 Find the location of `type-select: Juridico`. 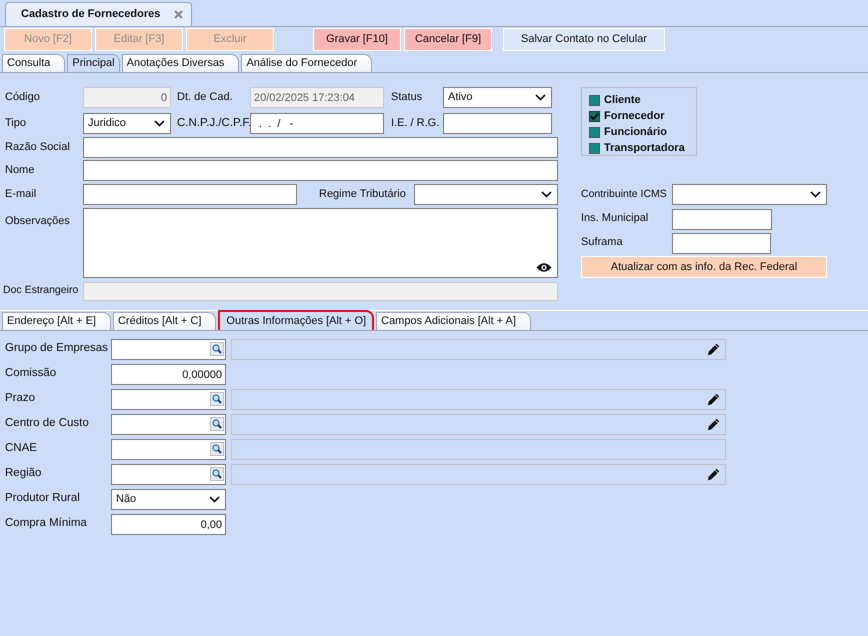

type-select: Juridico is located at coordinates (127, 123).